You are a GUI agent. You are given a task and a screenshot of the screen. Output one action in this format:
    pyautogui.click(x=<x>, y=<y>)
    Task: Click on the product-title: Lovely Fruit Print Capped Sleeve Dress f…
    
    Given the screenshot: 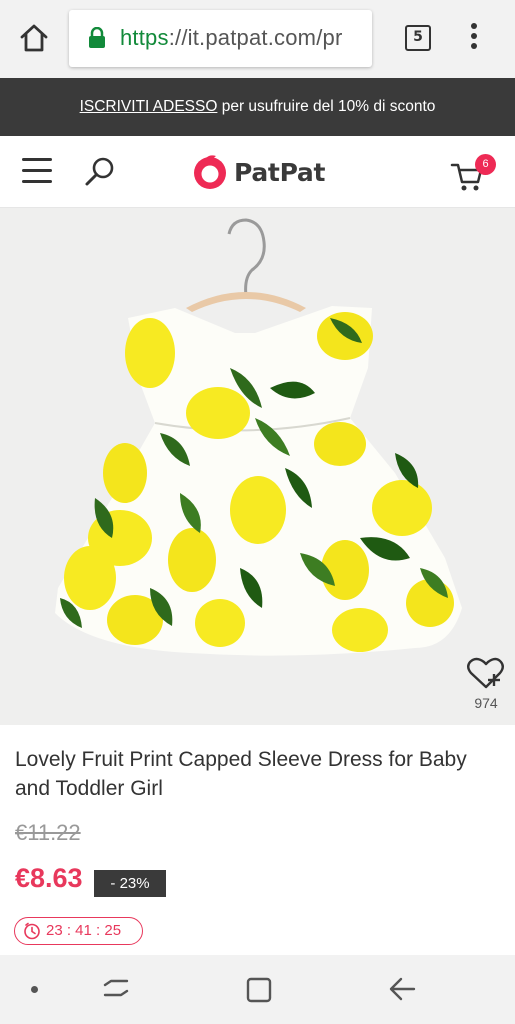 What is the action you would take?
    pyautogui.click(x=241, y=774)
    